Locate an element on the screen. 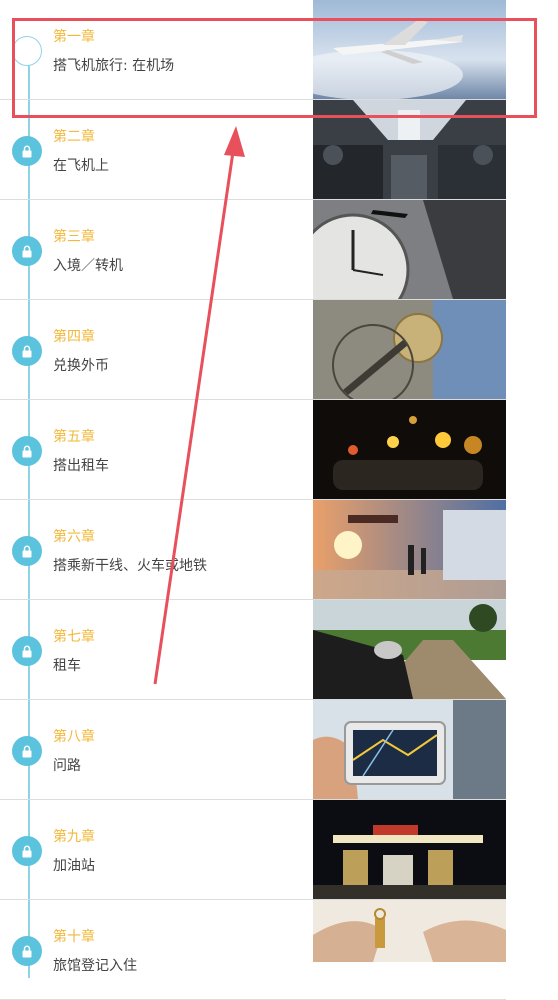  chapter-title: 搭乘新干线、火车或地铁 is located at coordinates (130, 566).